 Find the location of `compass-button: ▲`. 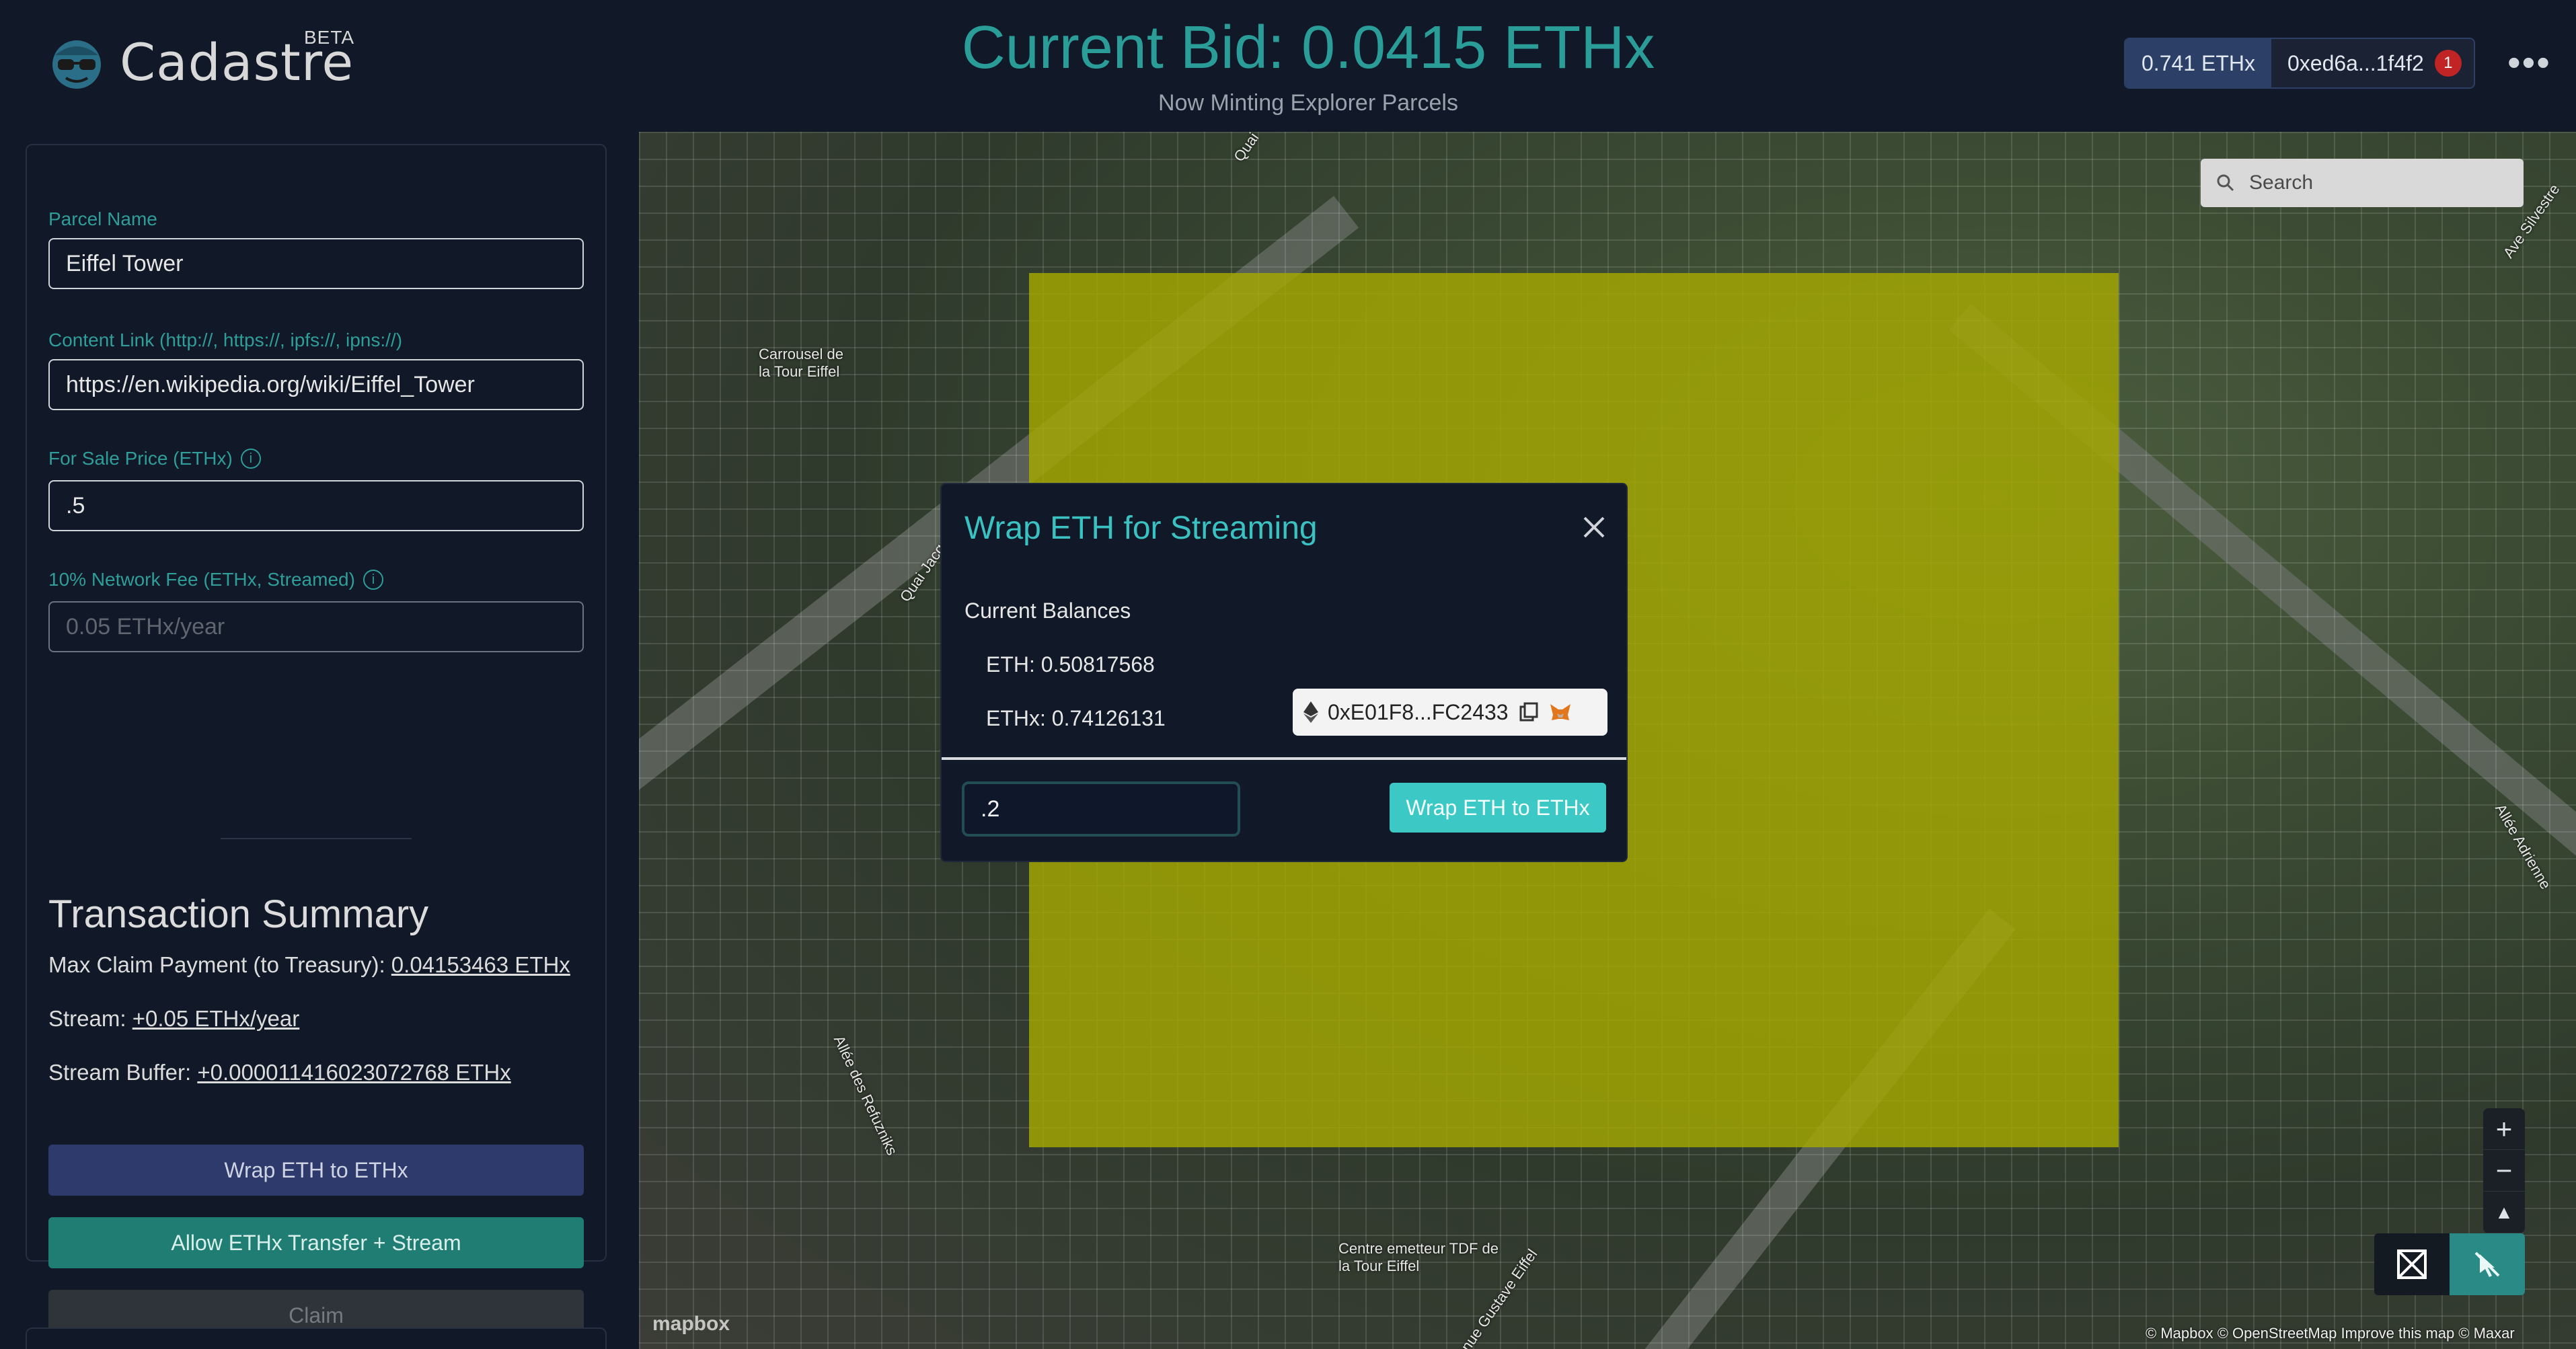

compass-button: ▲ is located at coordinates (2504, 1212).